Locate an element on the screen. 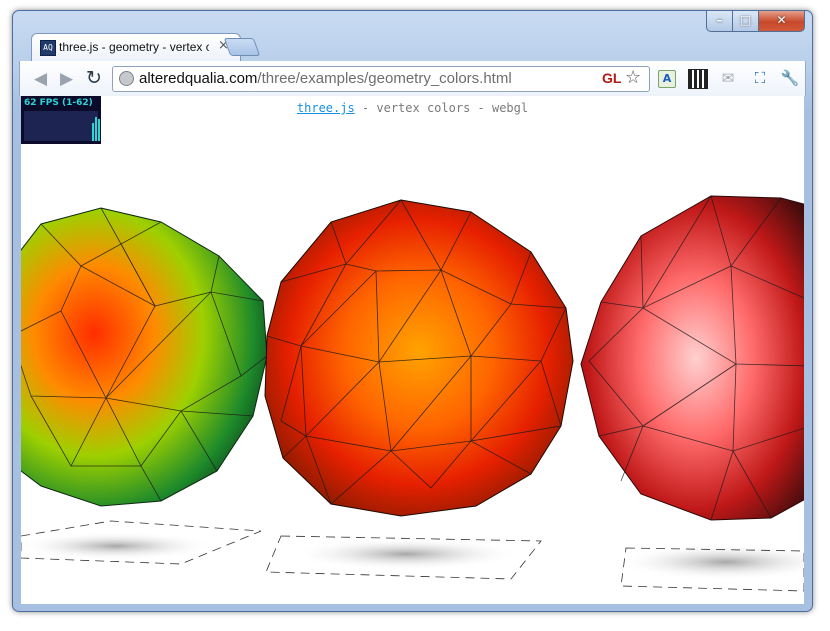  minimize-icon: – is located at coordinates (719, 20).